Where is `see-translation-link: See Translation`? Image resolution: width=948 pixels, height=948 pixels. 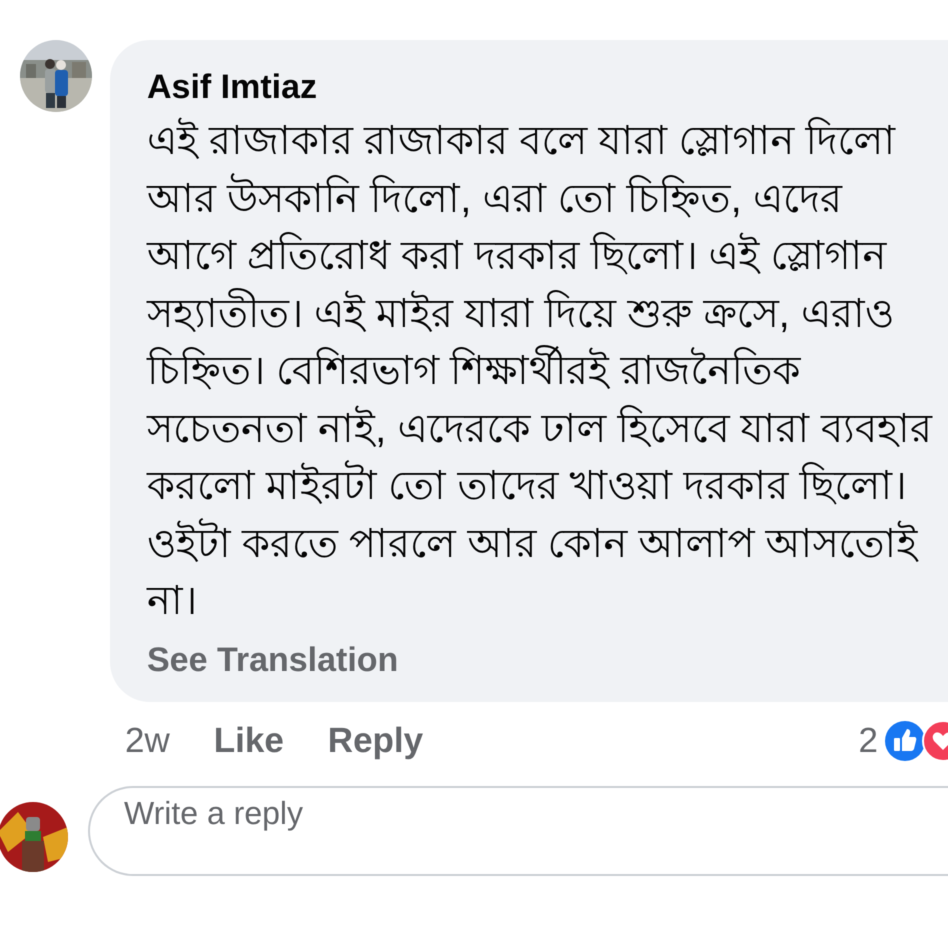
see-translation-link: See Translation is located at coordinates (272, 660).